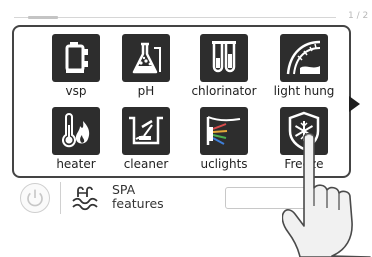 The width and height of the screenshot is (372, 257). Describe the element at coordinates (60, 198) in the screenshot. I see `bottom-divider` at that location.